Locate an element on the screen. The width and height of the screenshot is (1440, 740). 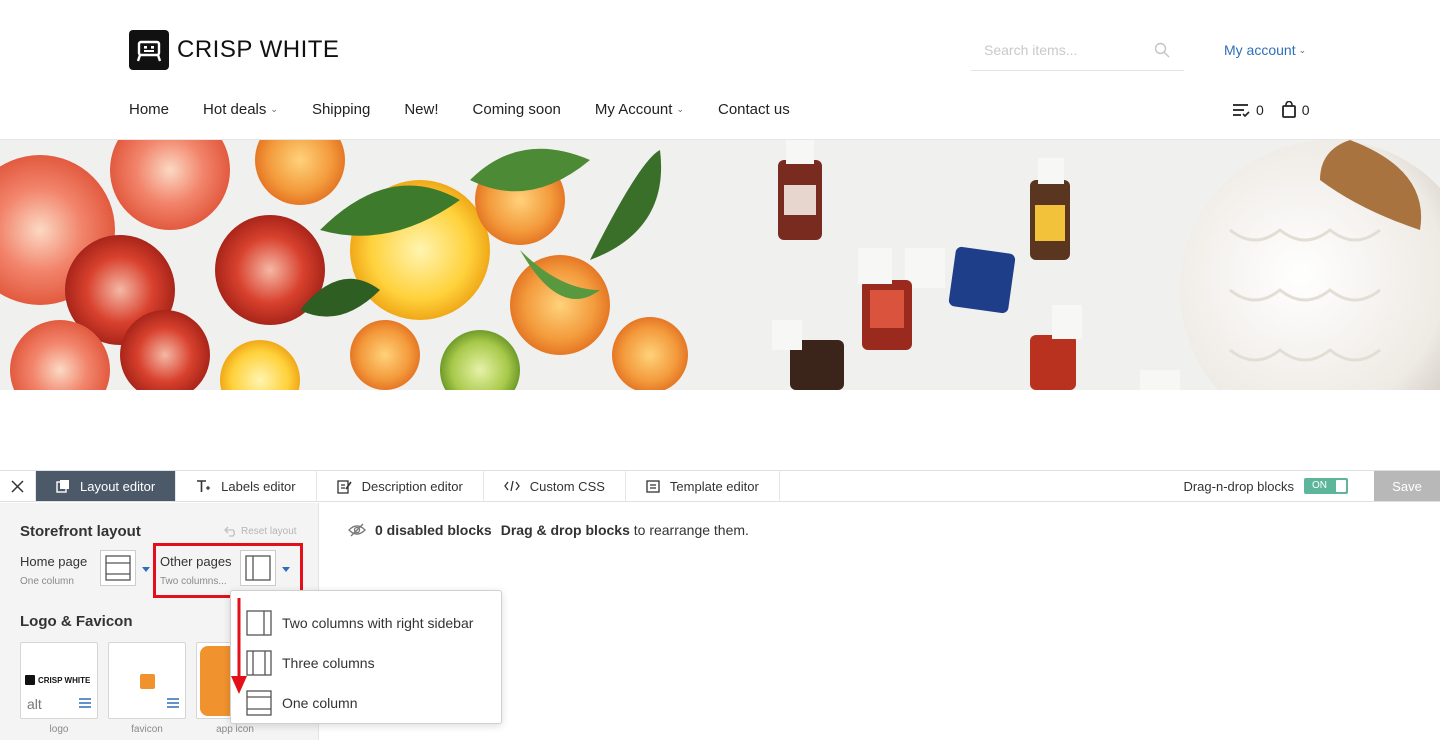
search-box is located at coordinates (1077, 50).